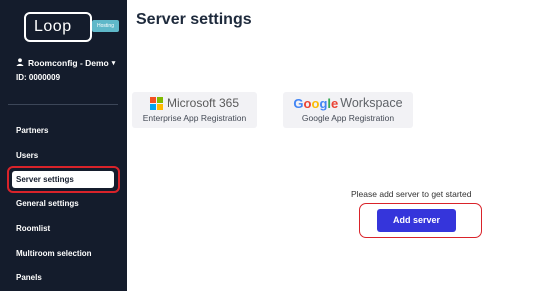  What do you see at coordinates (38, 77) in the screenshot?
I see `account-id: ID: 0000009` at bounding box center [38, 77].